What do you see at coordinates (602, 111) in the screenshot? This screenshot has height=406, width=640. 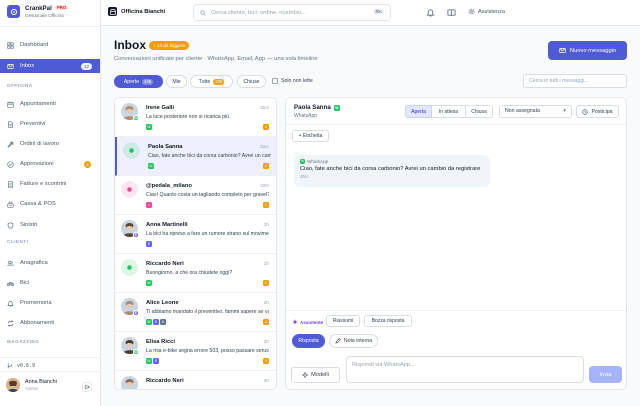 I see `postpone-label: Posticipa` at bounding box center [602, 111].